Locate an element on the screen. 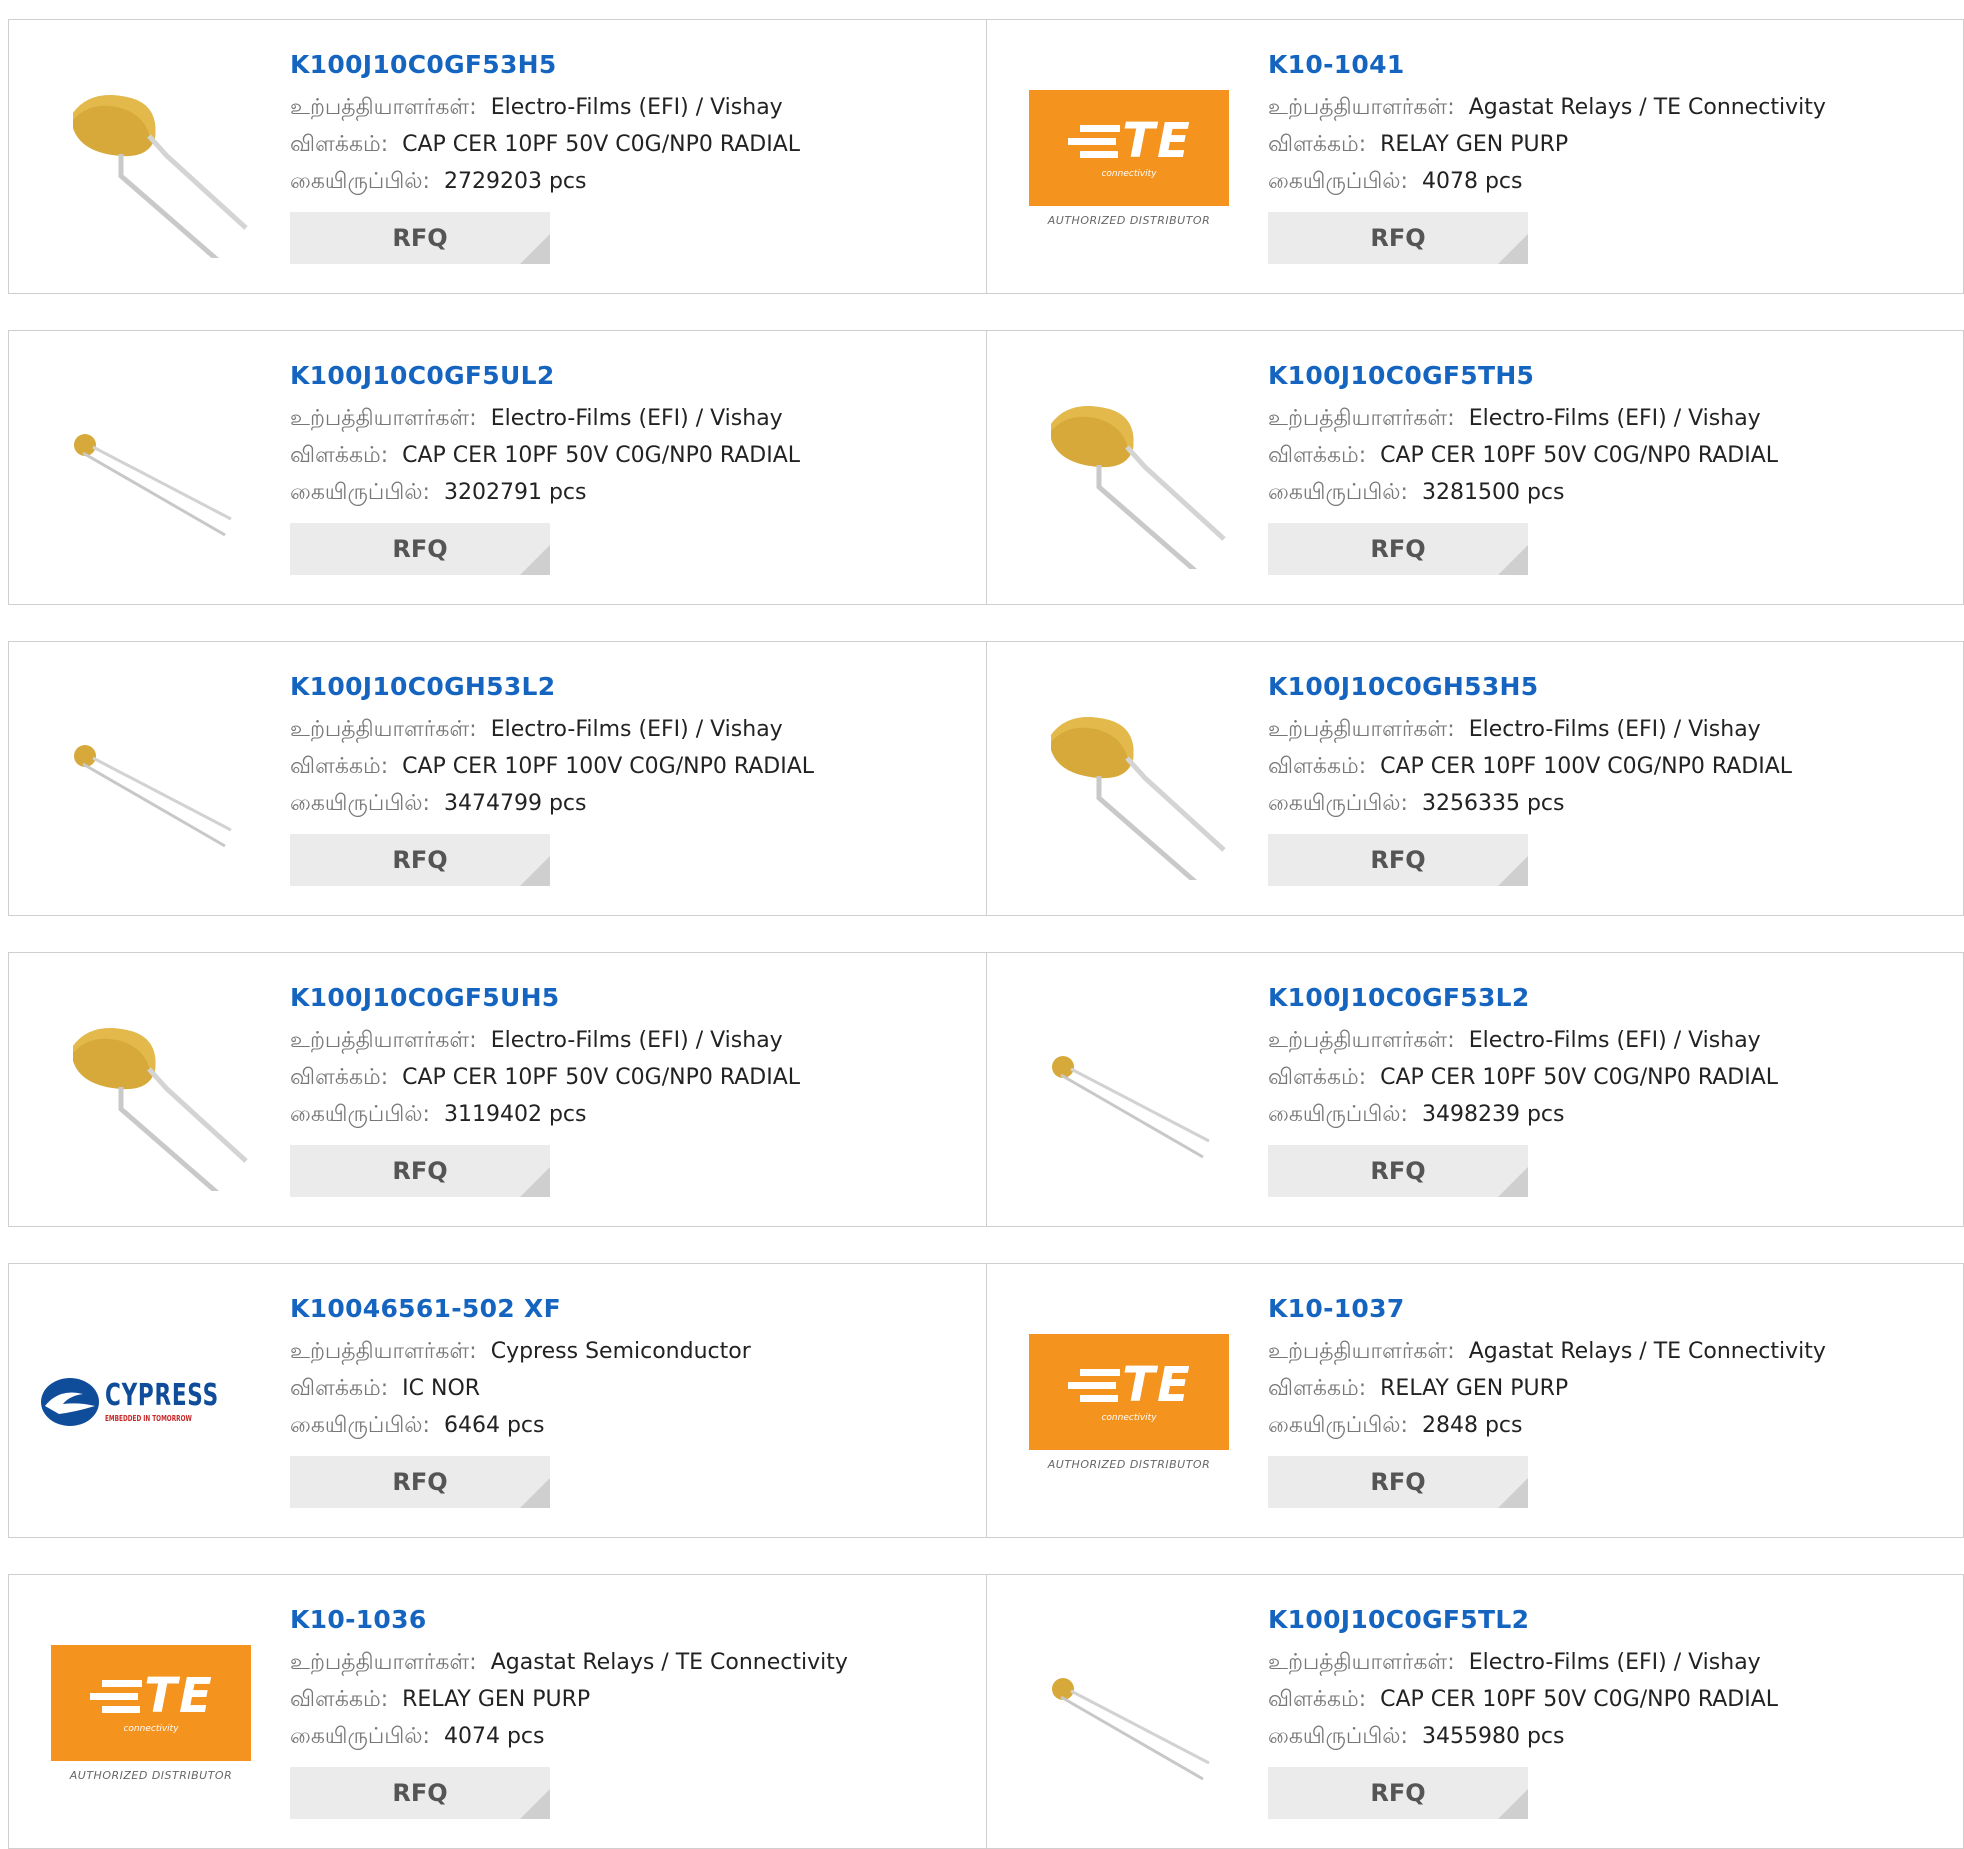  part-number-link: K100J10C0GF5UL2 is located at coordinates (545, 375).